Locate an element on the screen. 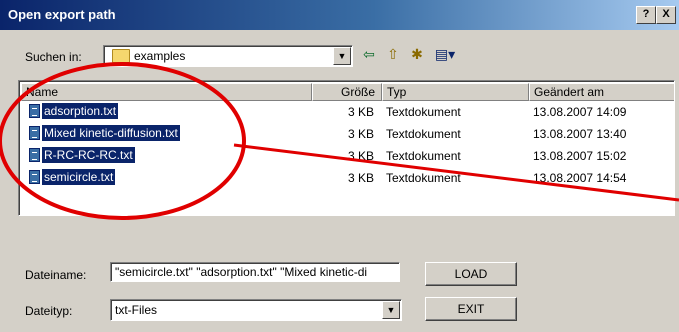 The width and height of the screenshot is (679, 332). file-name: adsorption.txt is located at coordinates (80, 111).